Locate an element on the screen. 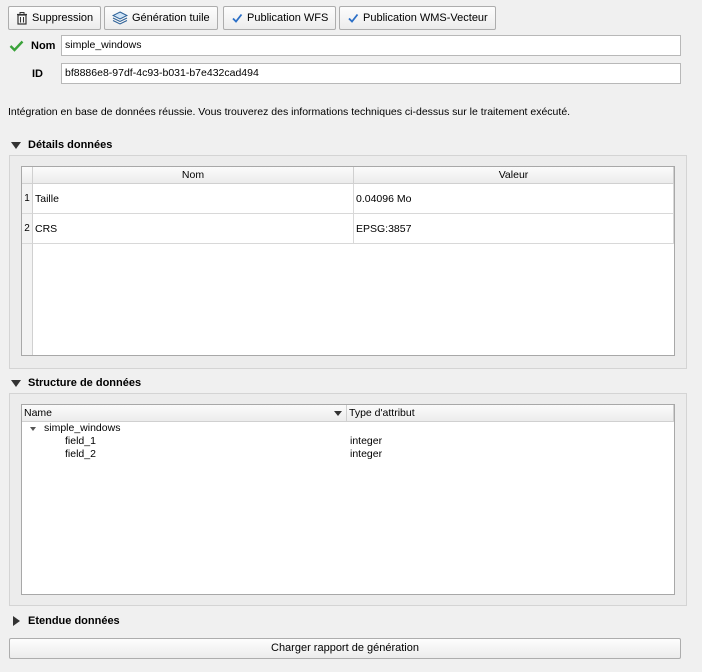  suppression-button: Suppression is located at coordinates (55, 18).